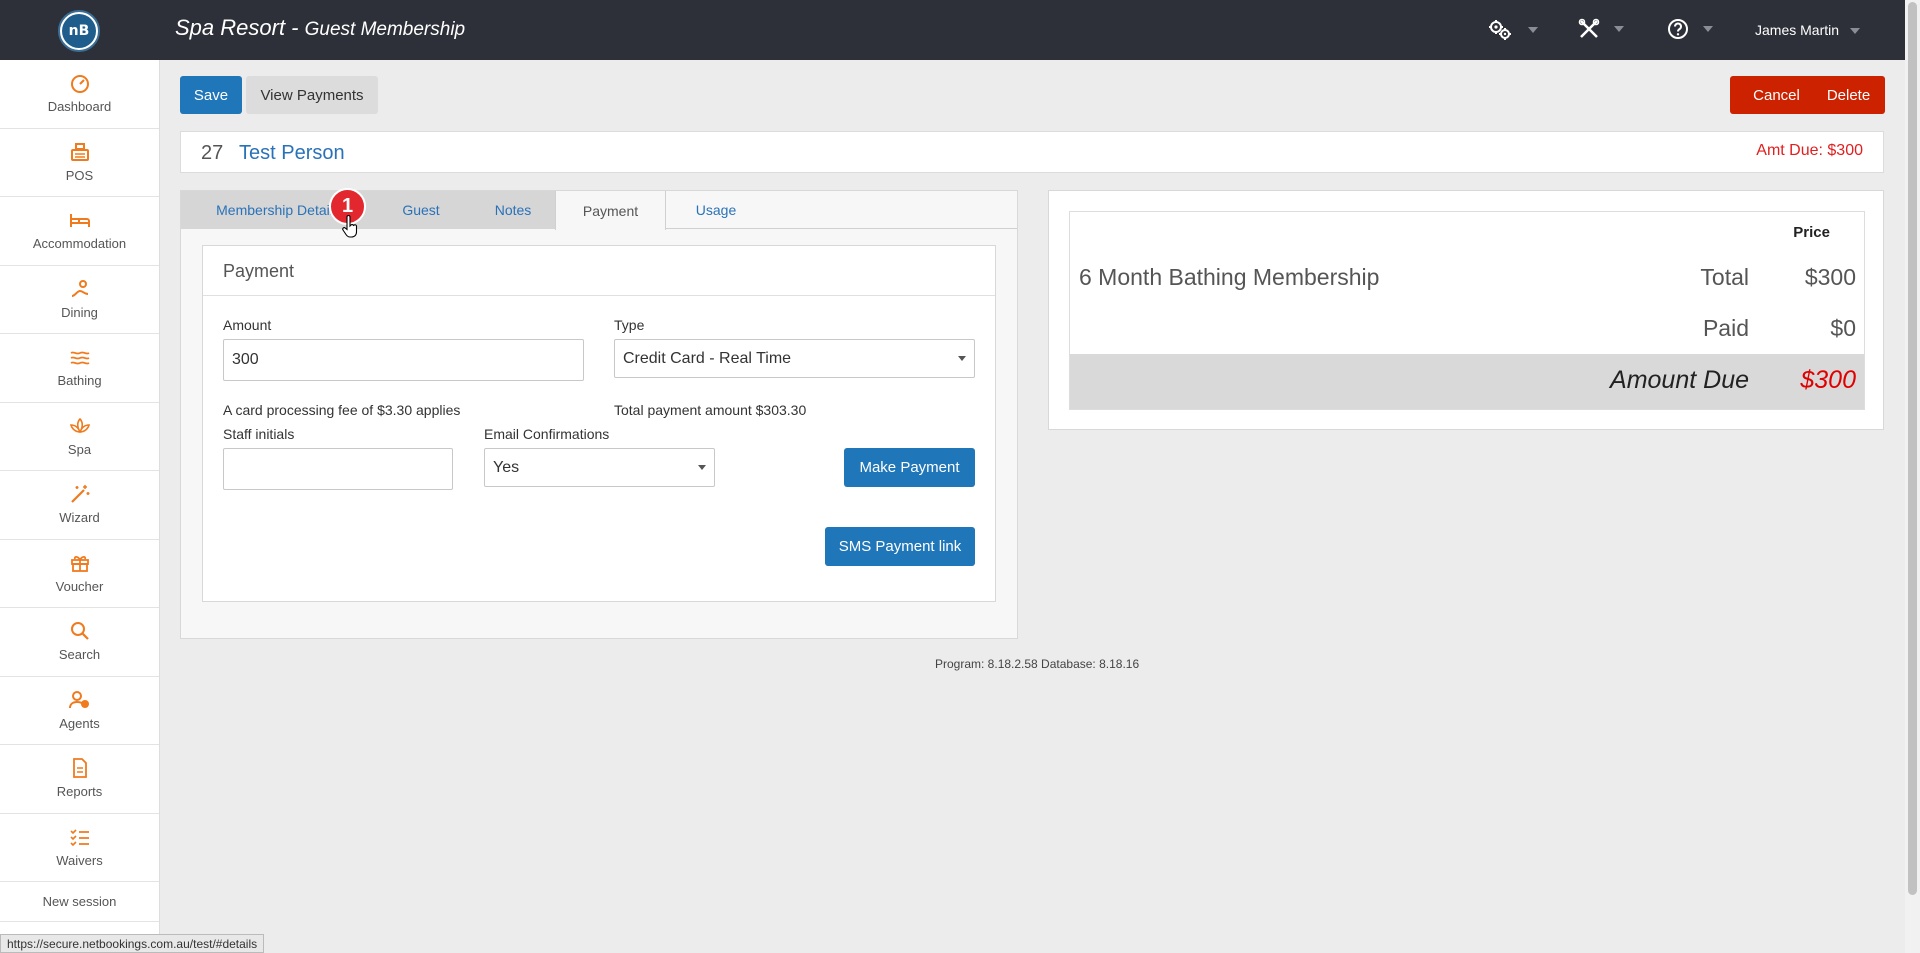  What do you see at coordinates (79, 163) in the screenshot?
I see `sidebar-item-pos: POS` at bounding box center [79, 163].